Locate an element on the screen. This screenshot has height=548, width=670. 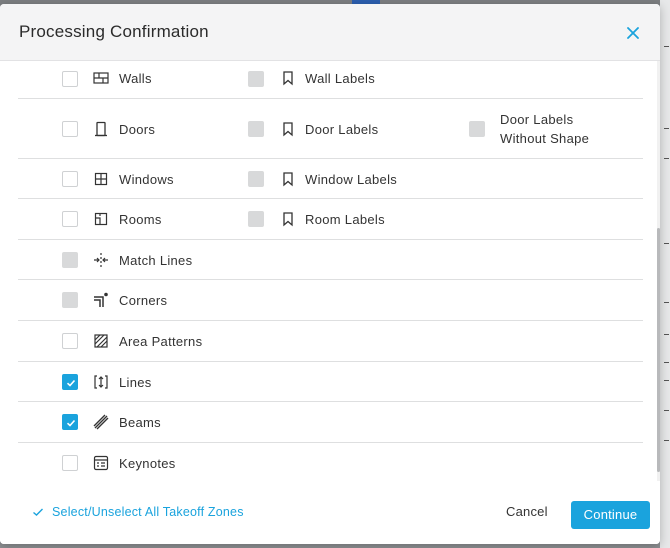
rooms-label: Rooms is located at coordinates (140, 219).